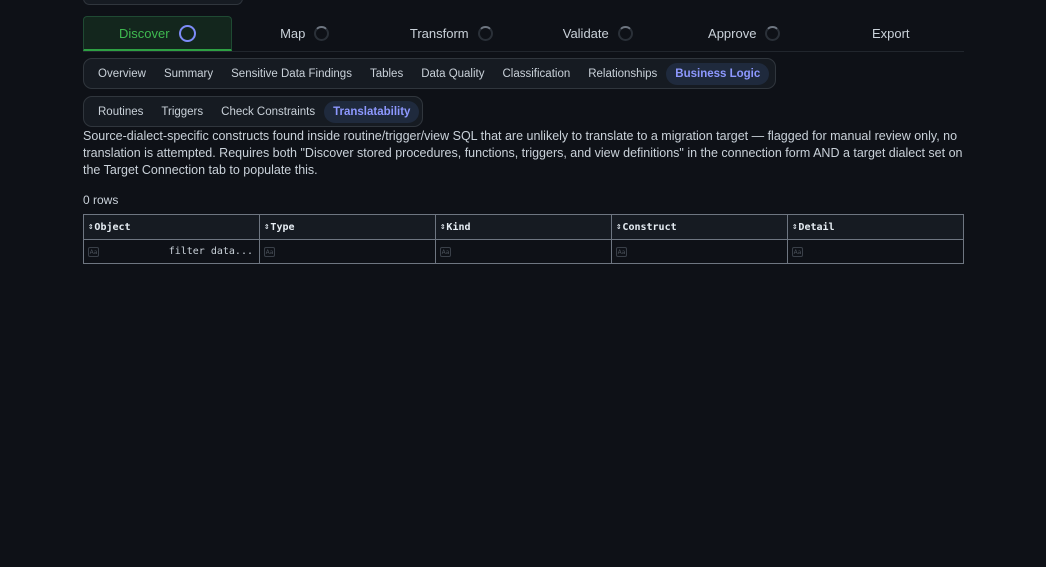  I want to click on column-header-label: Type, so click(282, 227).